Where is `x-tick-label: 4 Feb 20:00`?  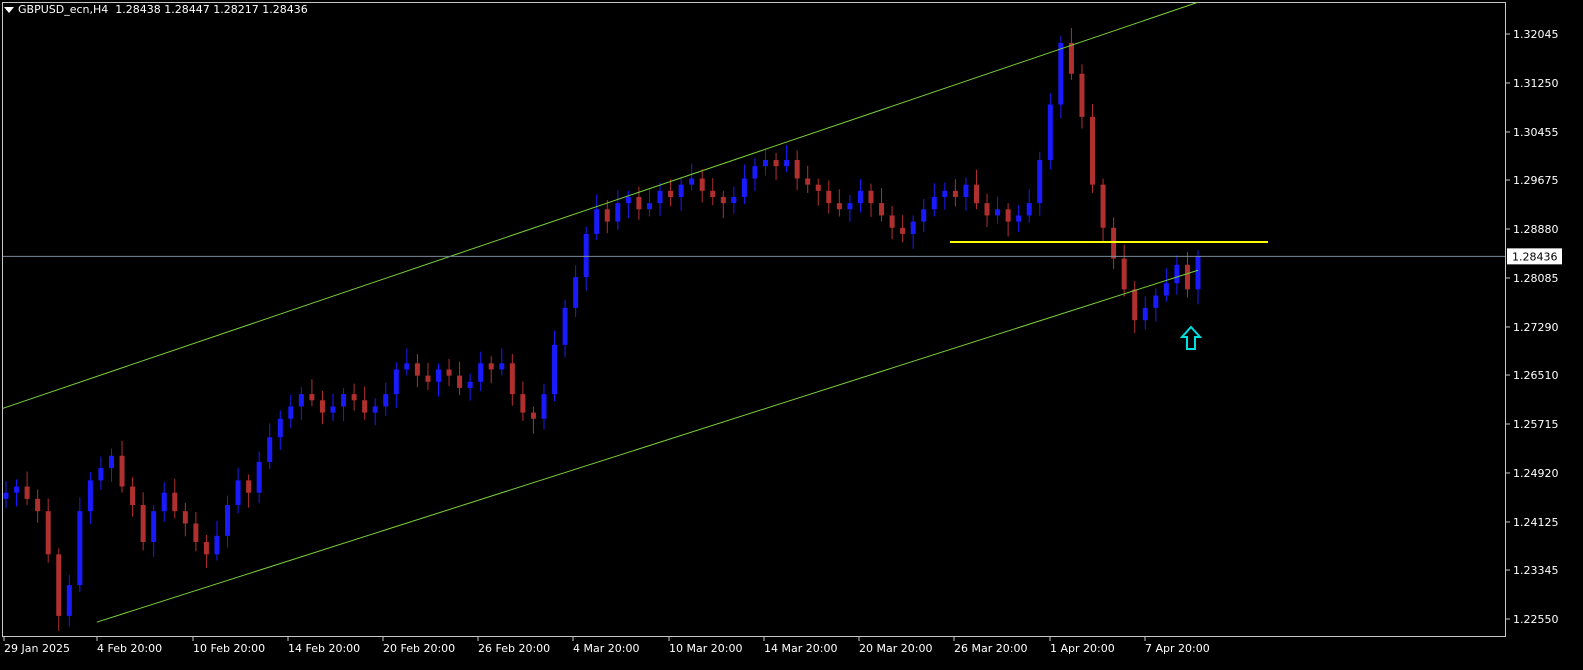 x-tick-label: 4 Feb 20:00 is located at coordinates (129, 648).